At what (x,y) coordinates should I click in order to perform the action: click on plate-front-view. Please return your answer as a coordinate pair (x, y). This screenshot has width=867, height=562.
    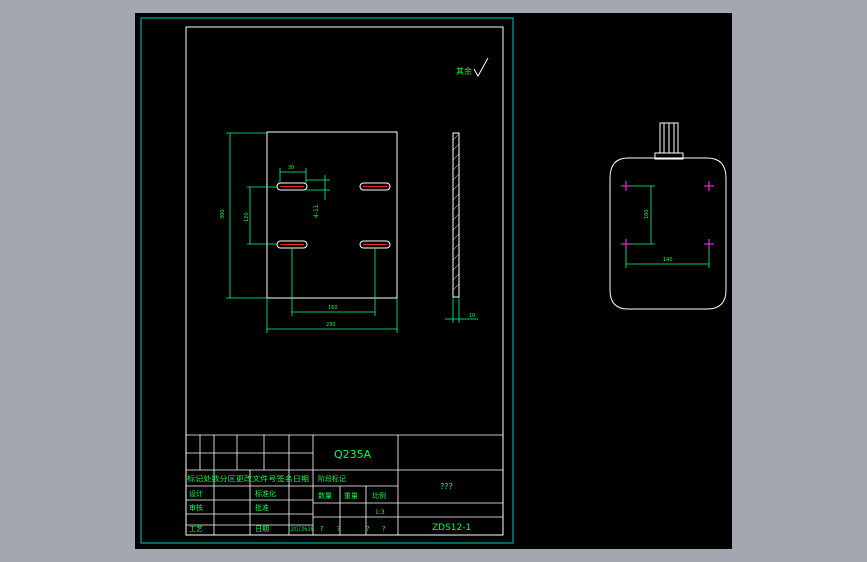
    Looking at the image, I should click on (332, 215).